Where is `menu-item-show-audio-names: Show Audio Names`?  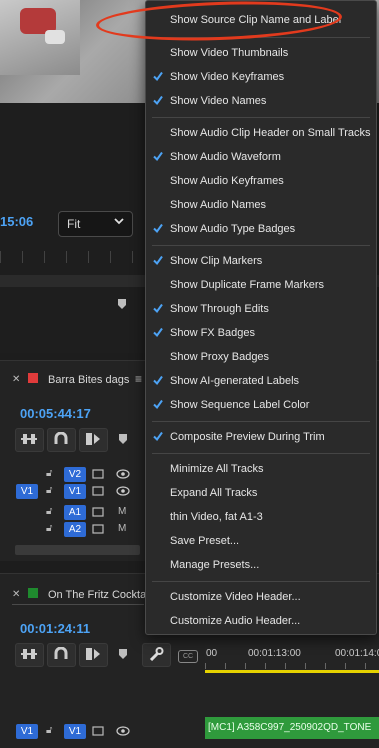 menu-item-show-audio-names: Show Audio Names is located at coordinates (261, 206).